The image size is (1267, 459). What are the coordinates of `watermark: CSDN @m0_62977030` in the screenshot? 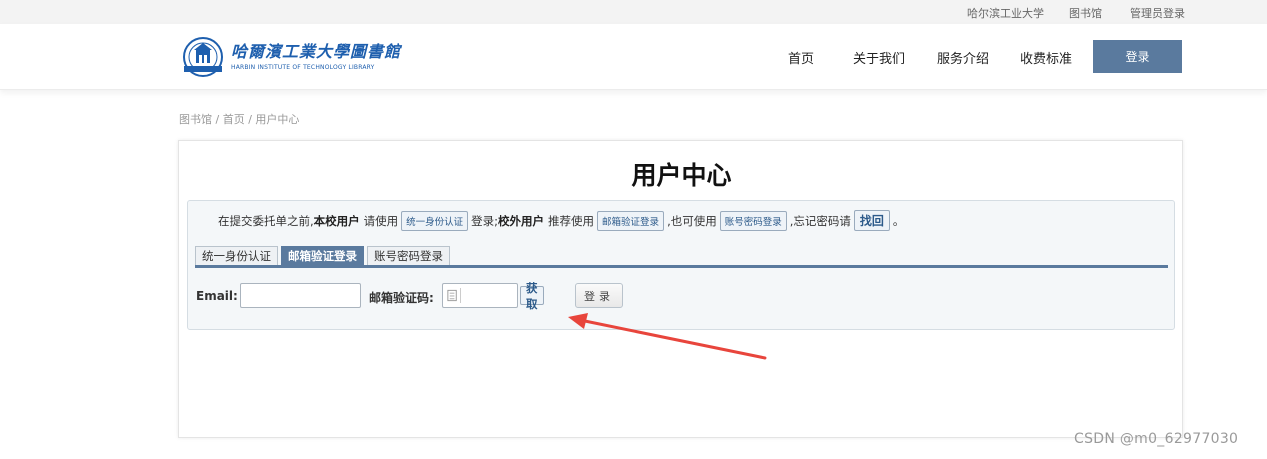 It's located at (1156, 439).